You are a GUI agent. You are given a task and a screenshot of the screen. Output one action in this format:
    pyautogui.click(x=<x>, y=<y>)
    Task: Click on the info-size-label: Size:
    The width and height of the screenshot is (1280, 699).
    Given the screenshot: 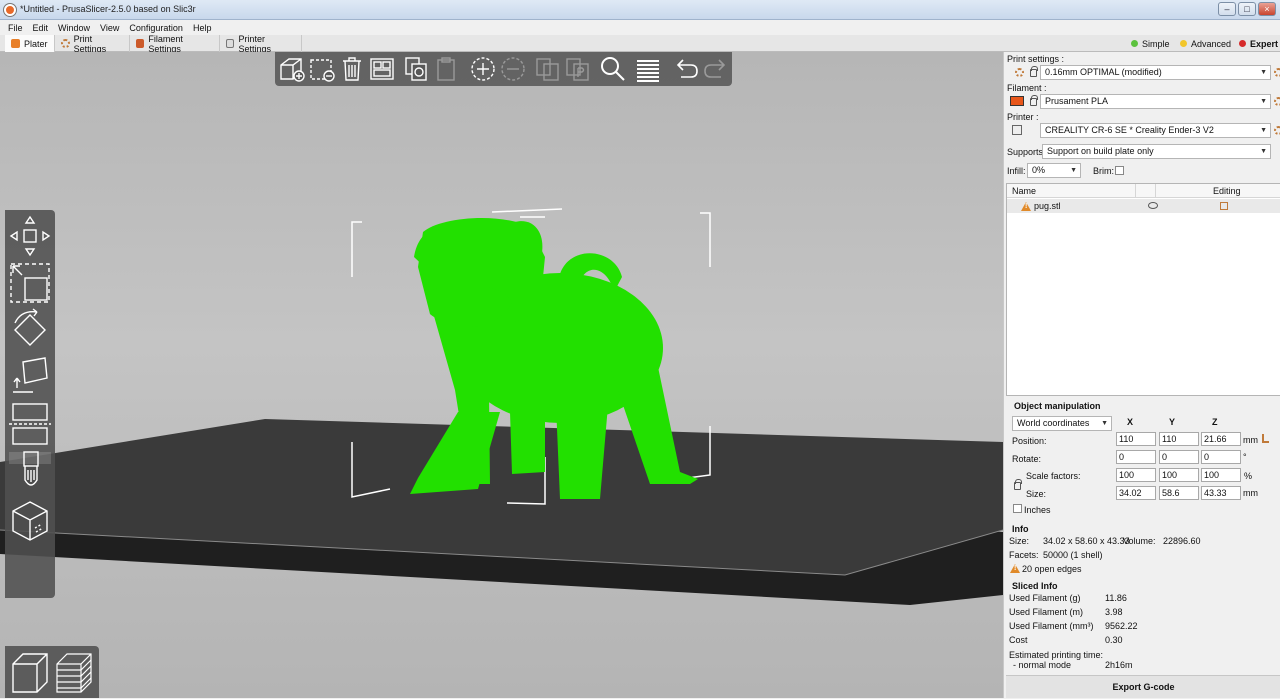 What is the action you would take?
    pyautogui.click(x=1019, y=541)
    